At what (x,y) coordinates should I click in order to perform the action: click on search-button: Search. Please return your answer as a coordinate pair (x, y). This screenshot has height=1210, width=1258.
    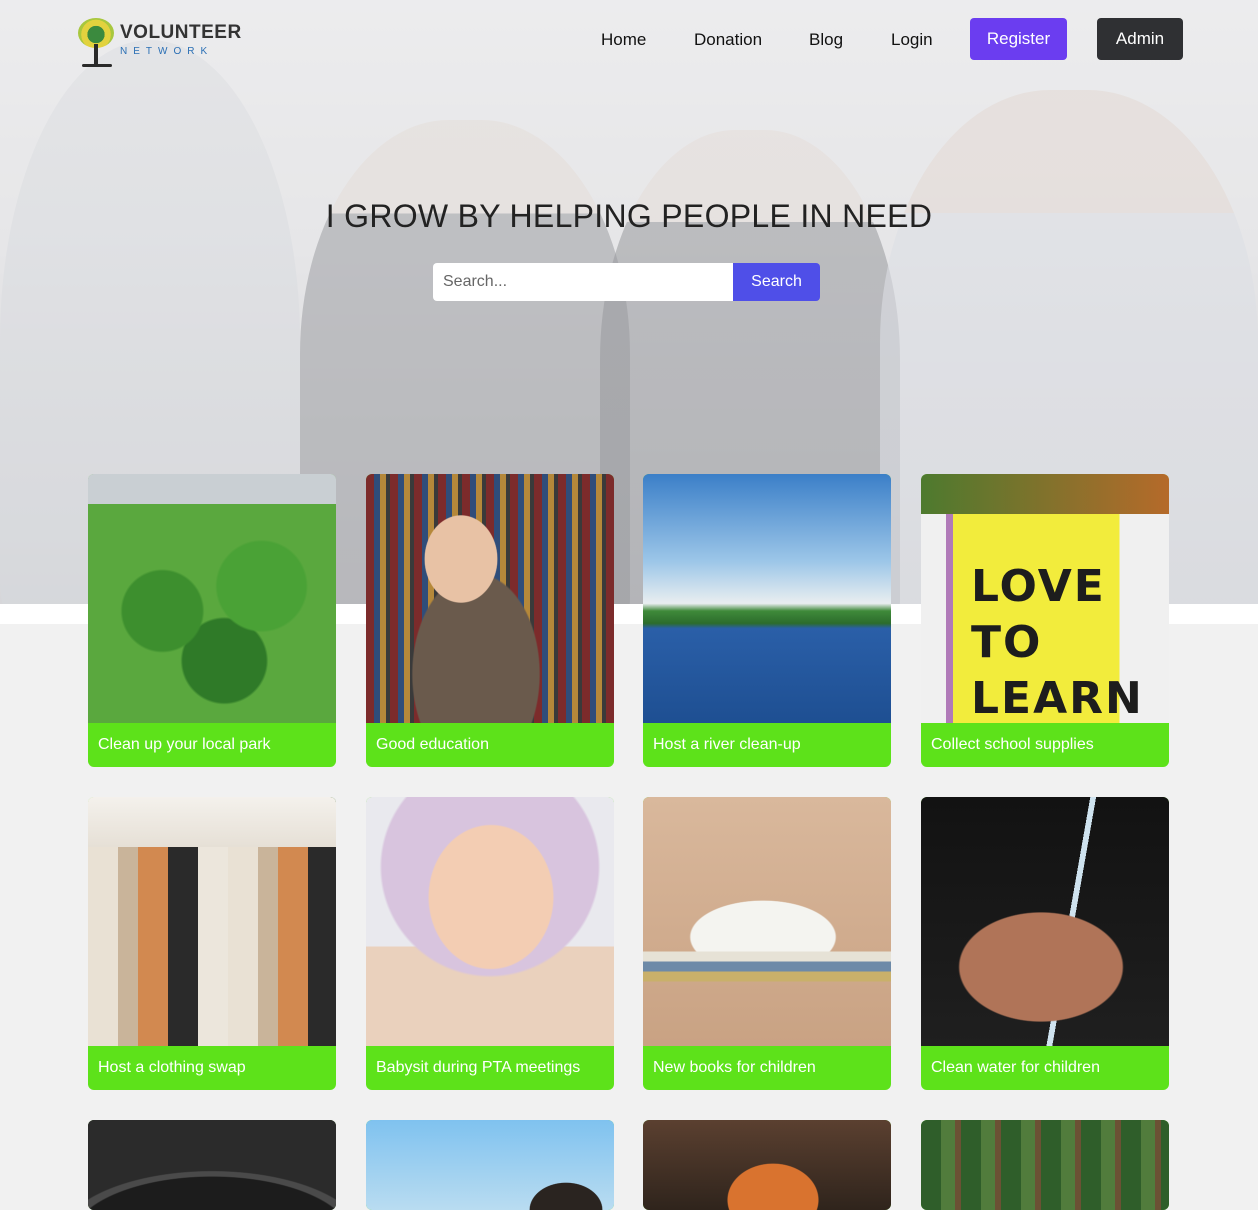
    Looking at the image, I should click on (776, 282).